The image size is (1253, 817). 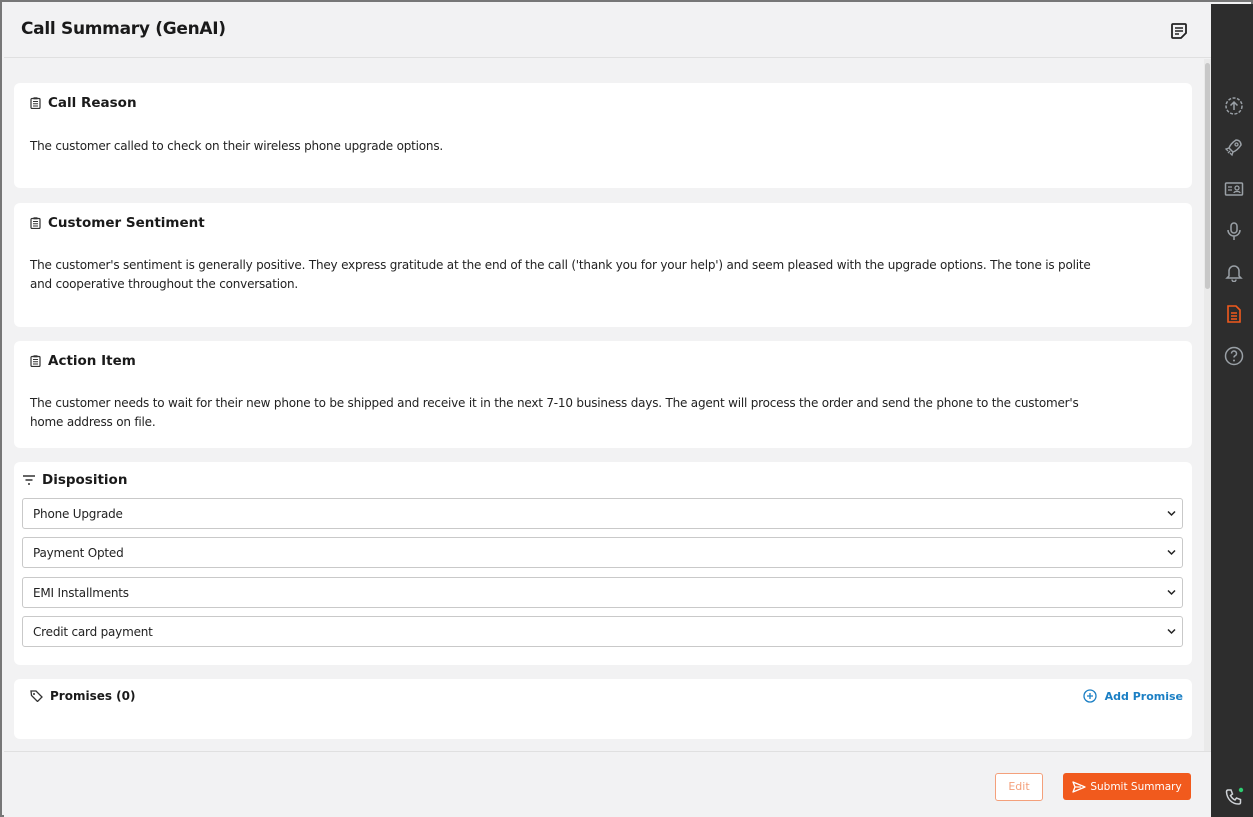 What do you see at coordinates (603, 709) in the screenshot?
I see `promises-card: Promises (0) Add Promise` at bounding box center [603, 709].